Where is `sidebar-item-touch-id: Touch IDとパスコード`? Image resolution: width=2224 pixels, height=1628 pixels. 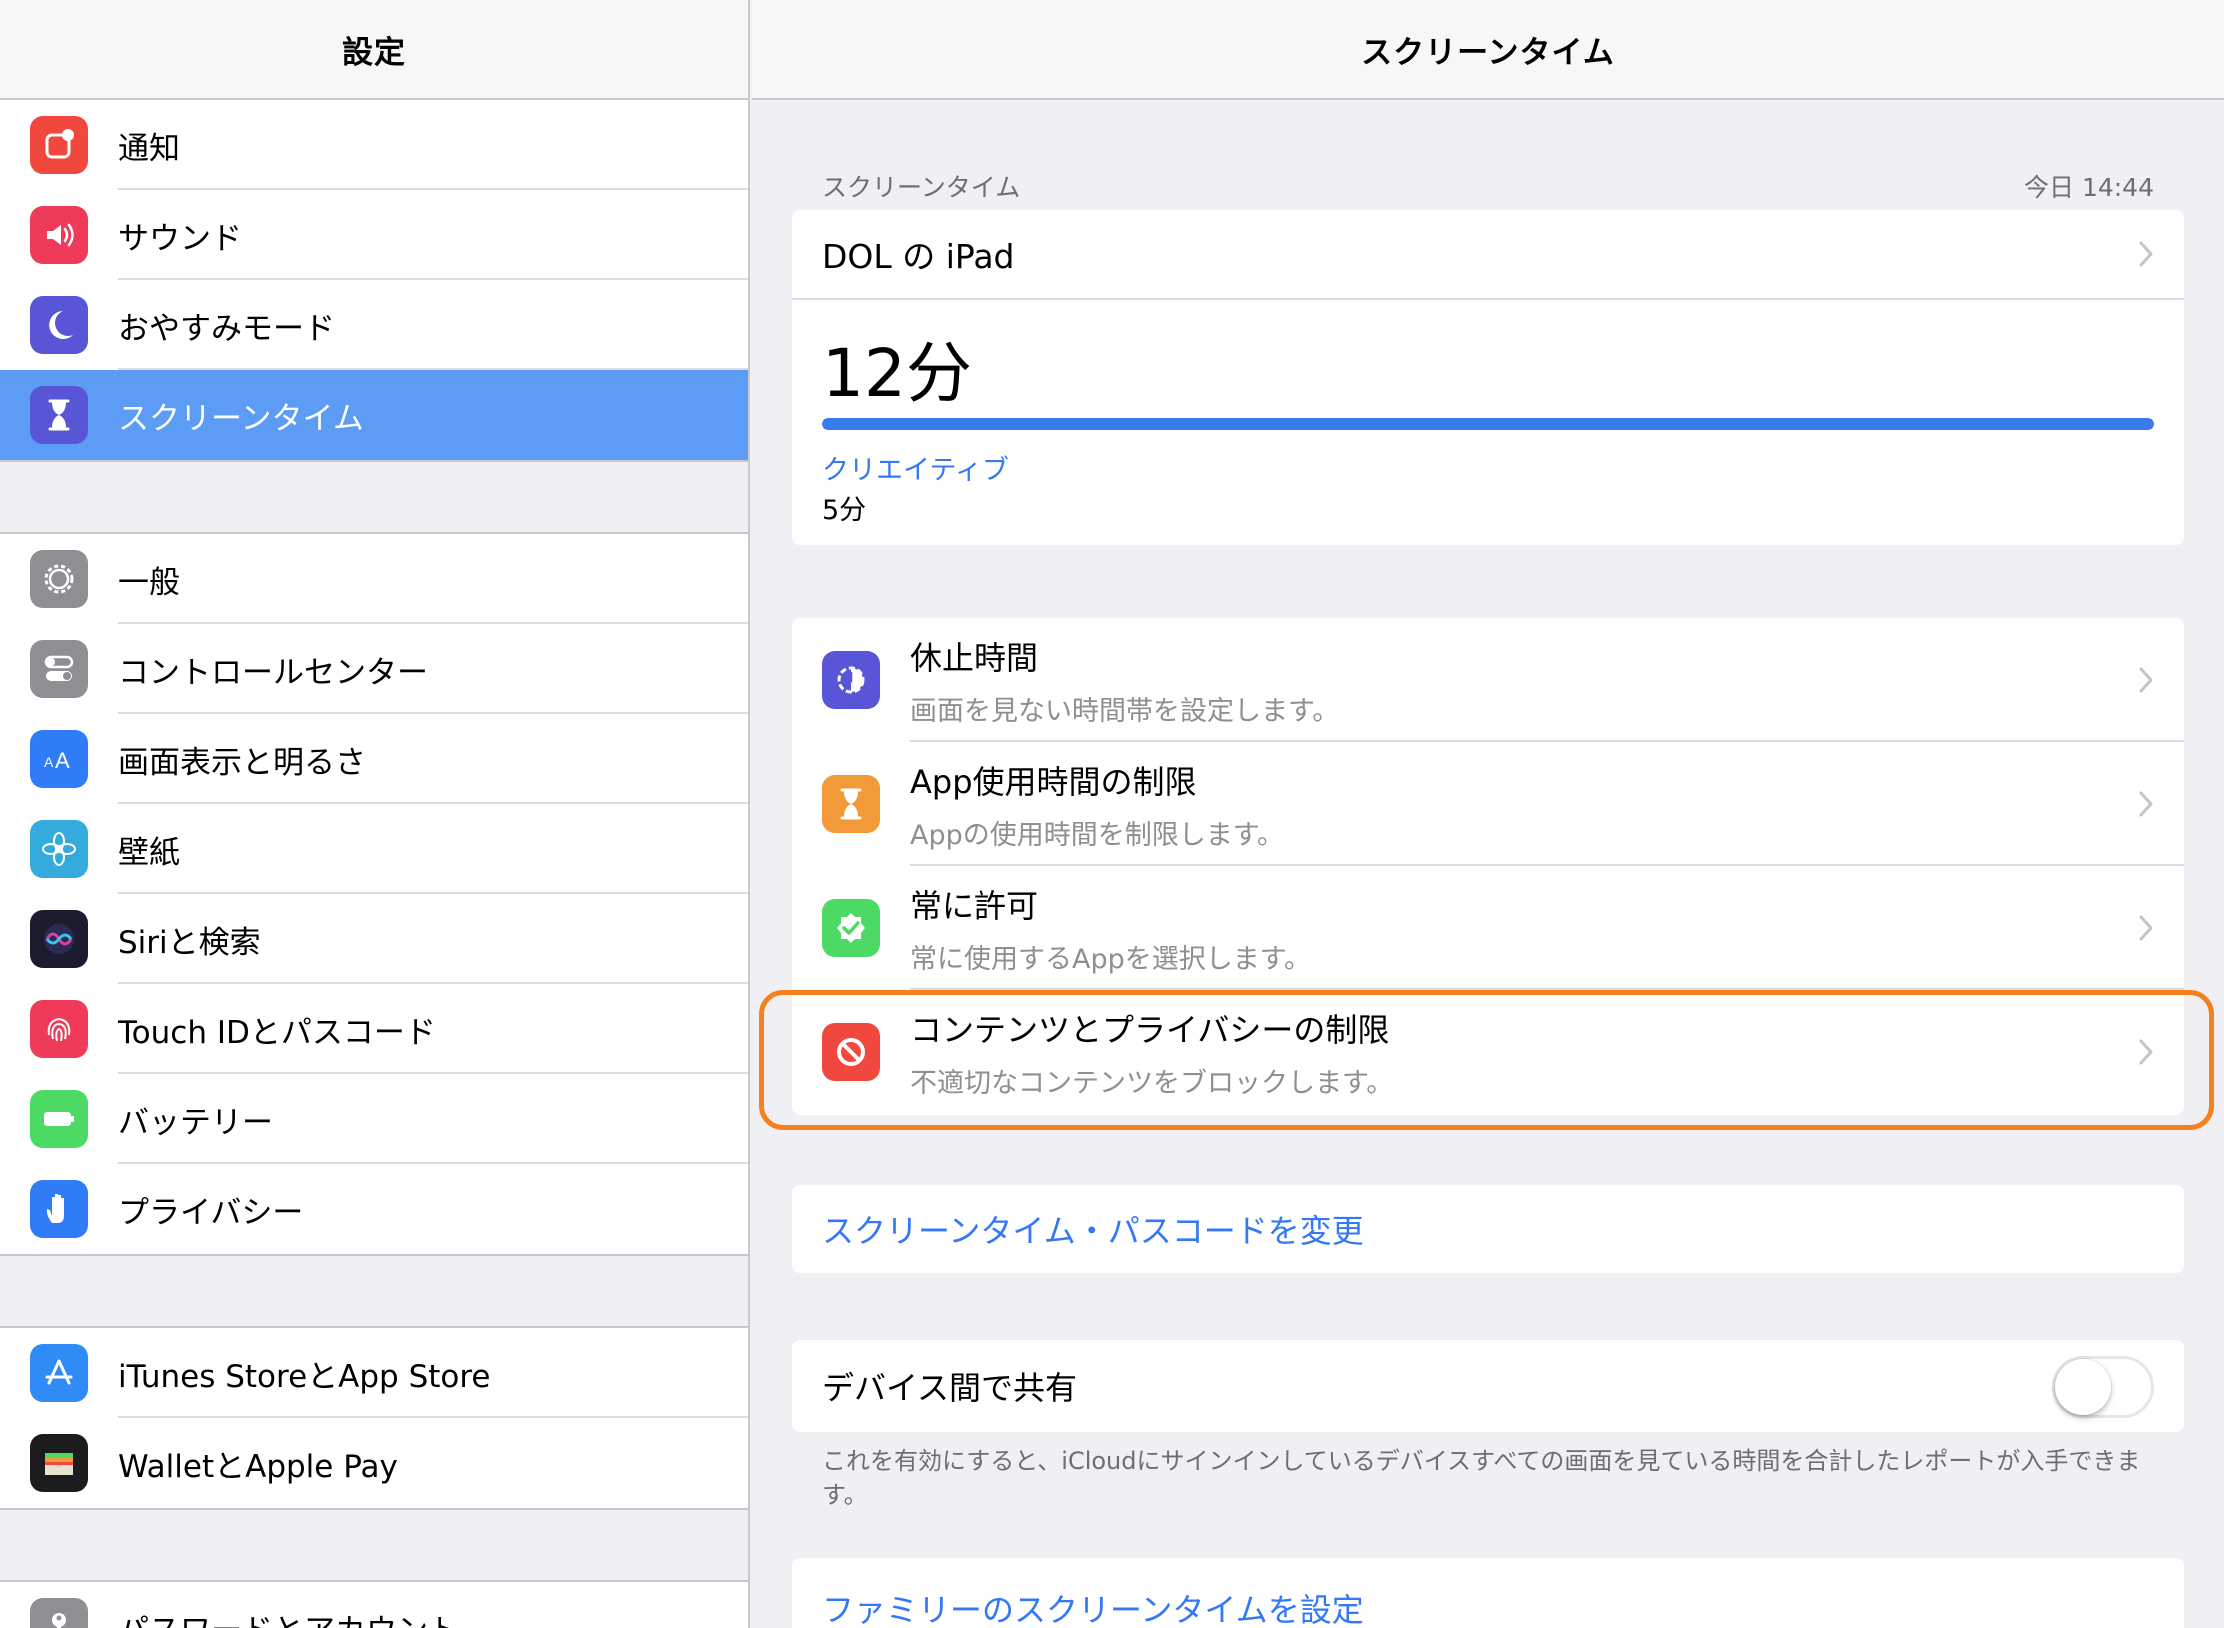 sidebar-item-touch-id: Touch IDとパスコード is located at coordinates (374, 1029).